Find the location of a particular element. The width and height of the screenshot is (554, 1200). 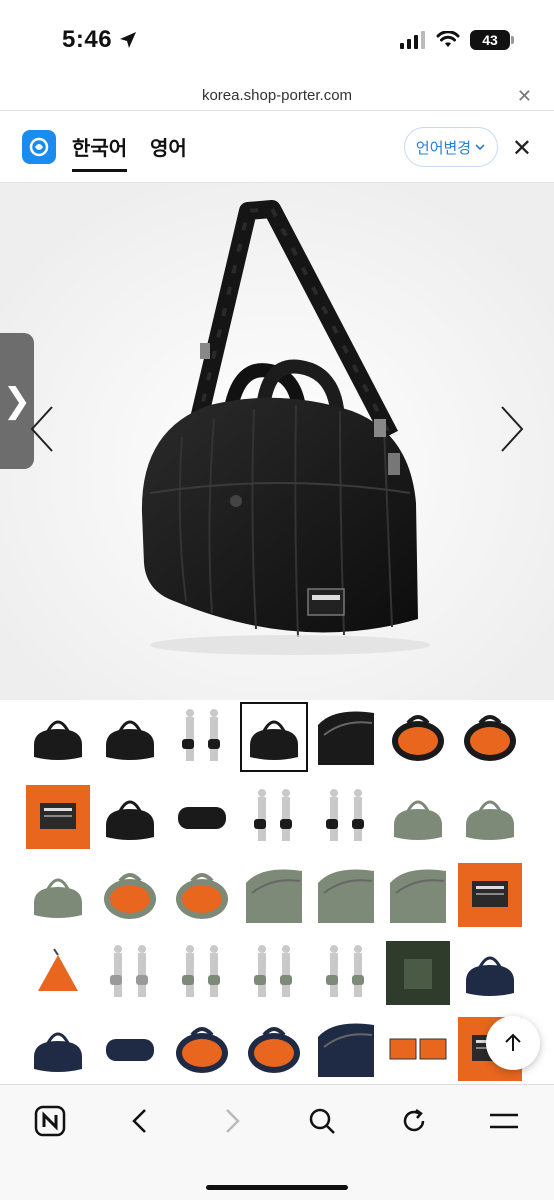

thumbnail-black-bag-selected is located at coordinates (274, 737).